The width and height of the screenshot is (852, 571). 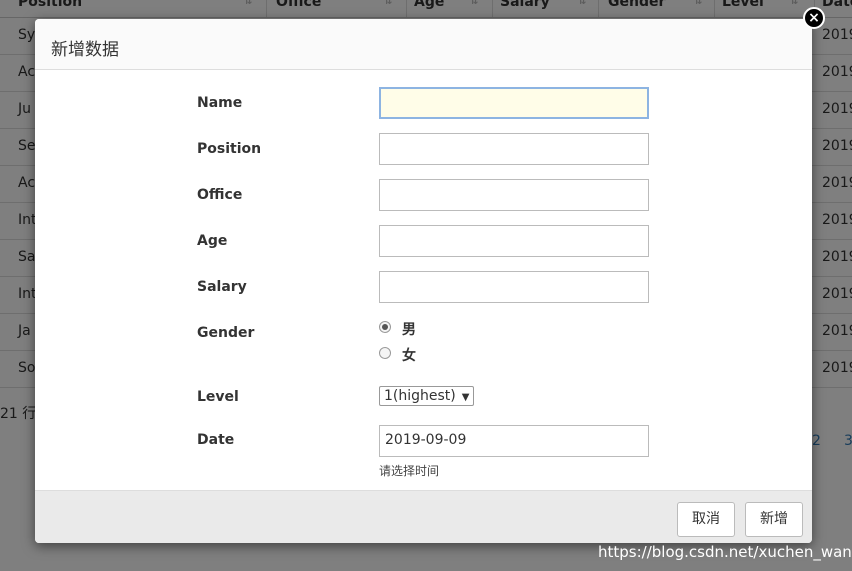 I want to click on level-label: Level, so click(x=218, y=397).